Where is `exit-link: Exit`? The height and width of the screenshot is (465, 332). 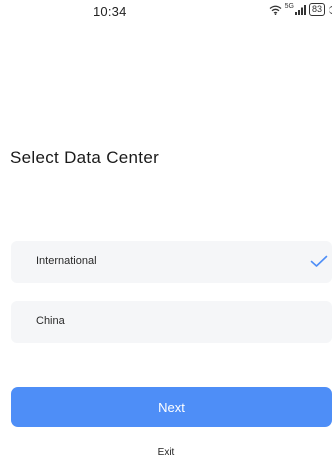
exit-link: Exit is located at coordinates (166, 452).